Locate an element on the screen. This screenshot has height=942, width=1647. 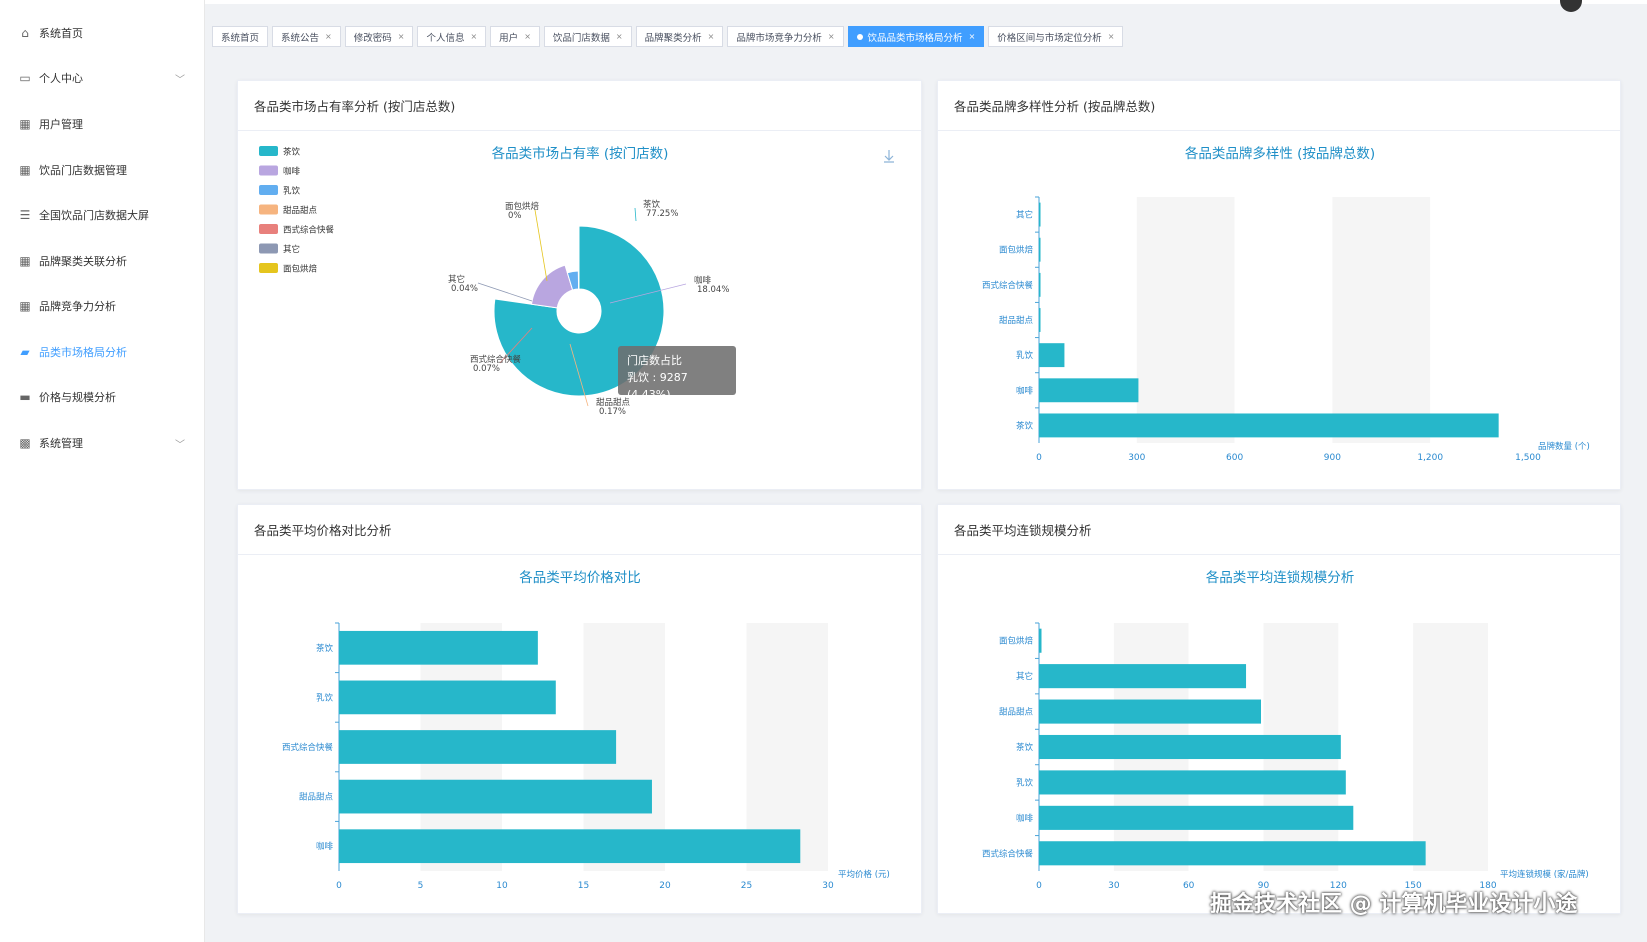
sidebar-item-system: ▩ 系统管理 ﹀ is located at coordinates (102, 443).